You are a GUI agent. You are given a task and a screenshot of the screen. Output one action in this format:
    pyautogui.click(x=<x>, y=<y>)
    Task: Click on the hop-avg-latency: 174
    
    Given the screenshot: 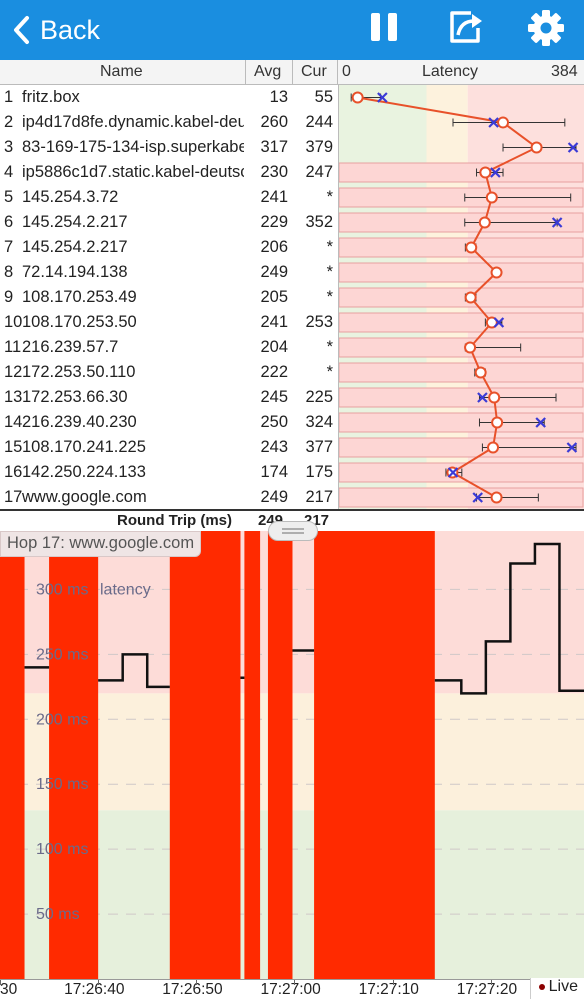 What is the action you would take?
    pyautogui.click(x=274, y=472)
    